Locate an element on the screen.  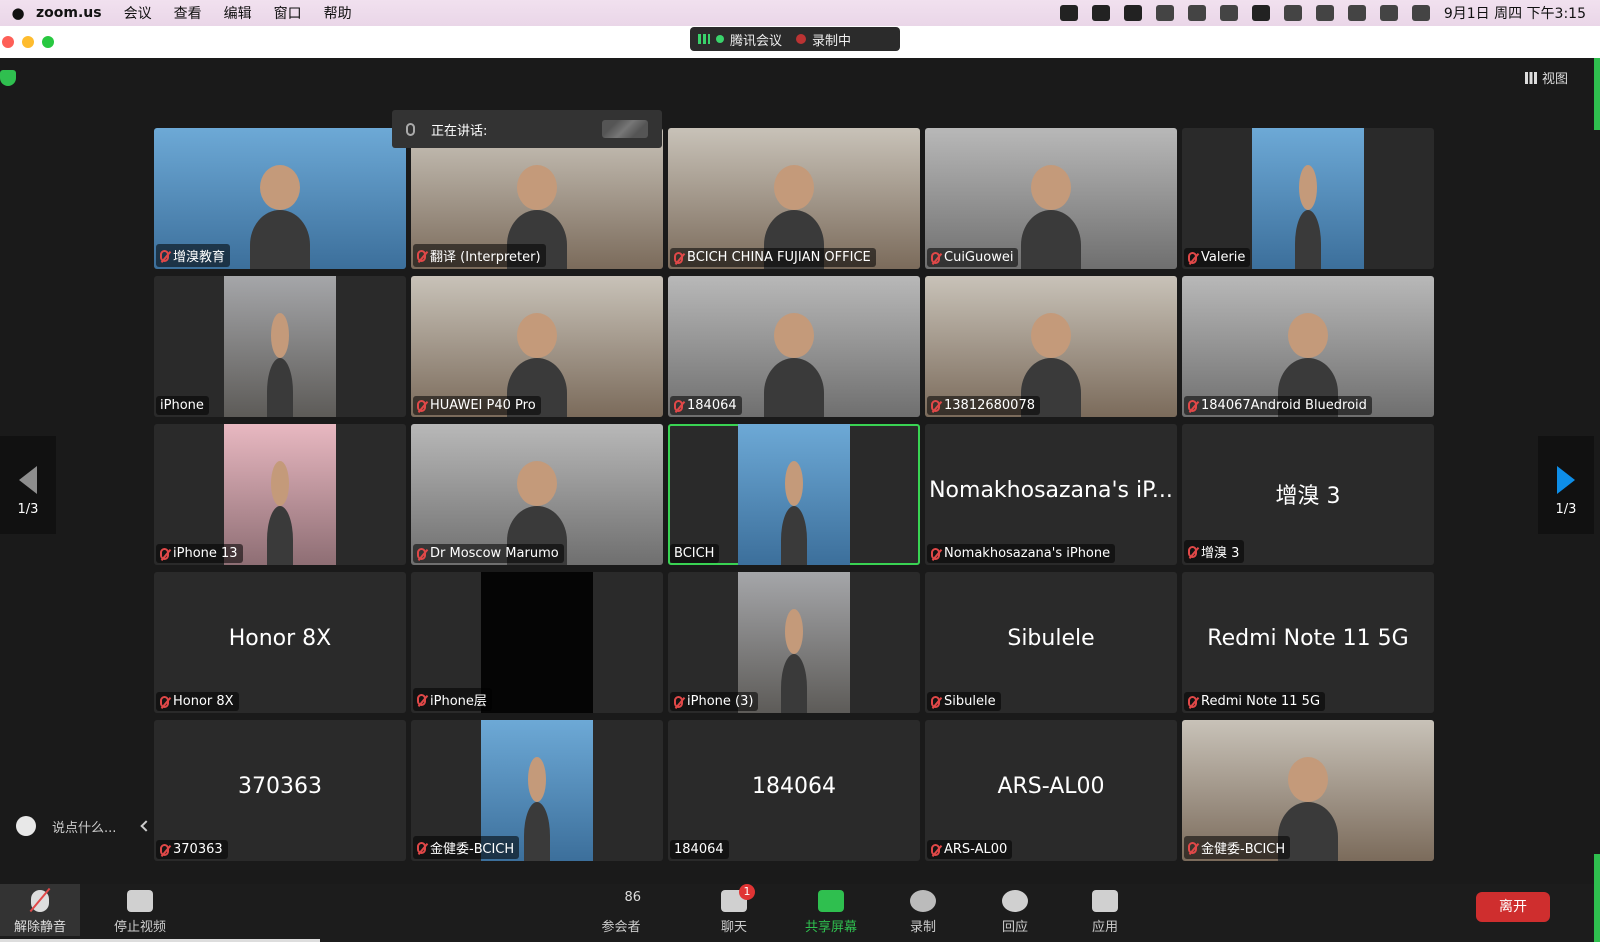
participant-tile: Dr Moscow Marumo is located at coordinates (537, 494).